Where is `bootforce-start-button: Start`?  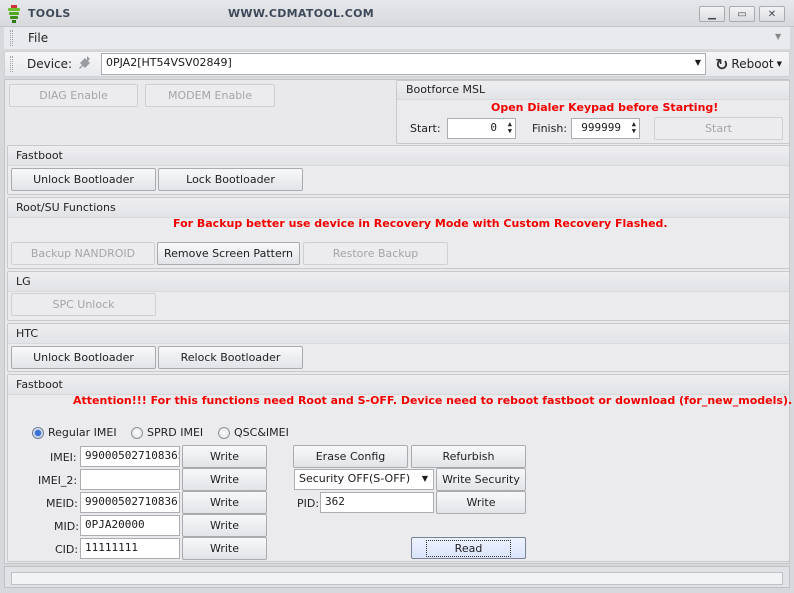
bootforce-start-button: Start is located at coordinates (718, 128).